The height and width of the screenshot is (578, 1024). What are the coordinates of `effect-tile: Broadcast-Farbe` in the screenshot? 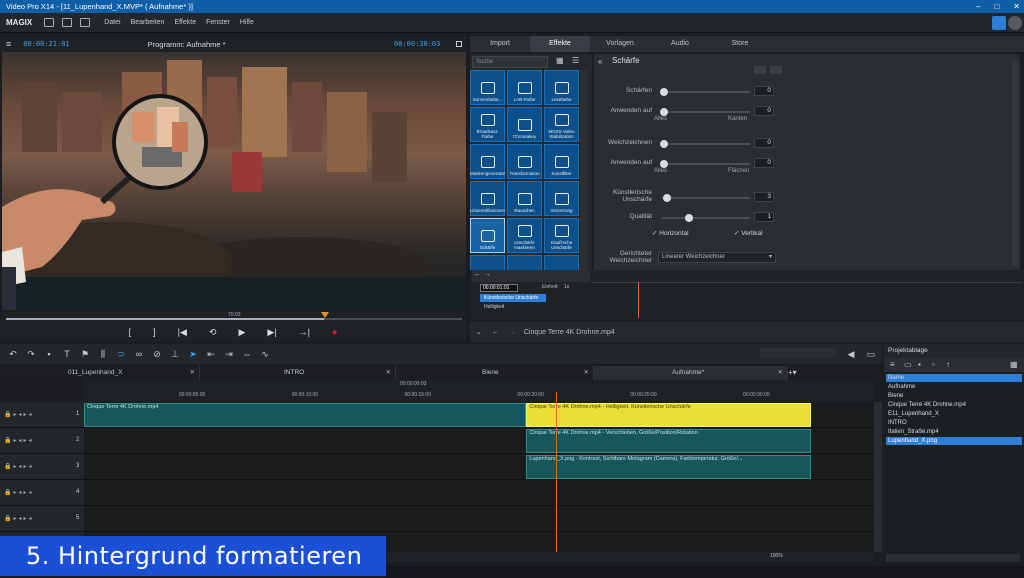 It's located at (487, 124).